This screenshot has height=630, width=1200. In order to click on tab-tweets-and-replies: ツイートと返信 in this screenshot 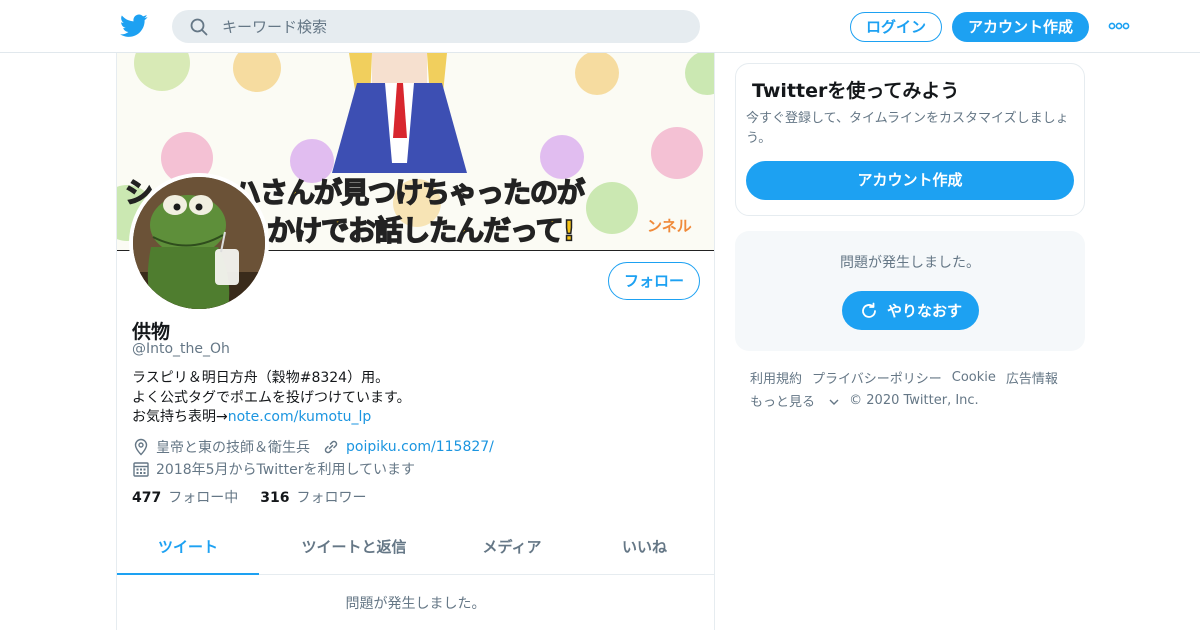, I will do `click(354, 549)`.